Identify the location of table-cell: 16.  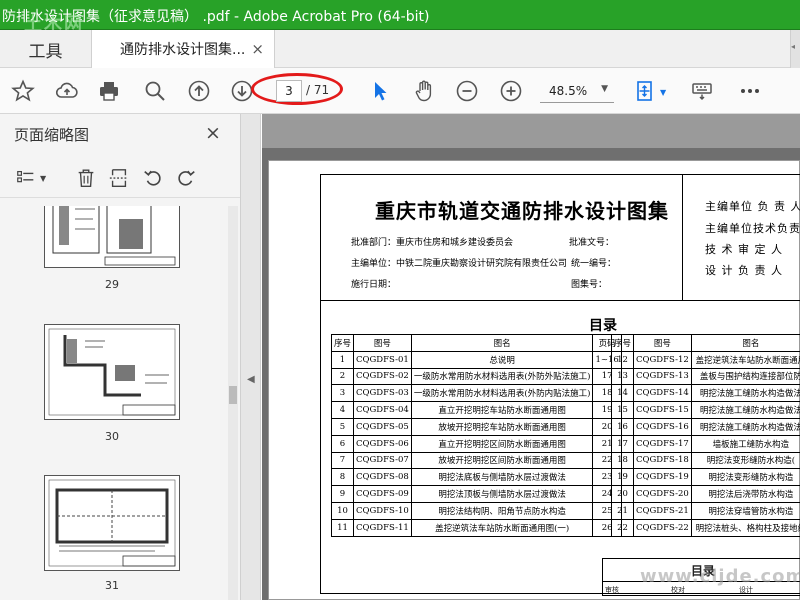
(622, 426).